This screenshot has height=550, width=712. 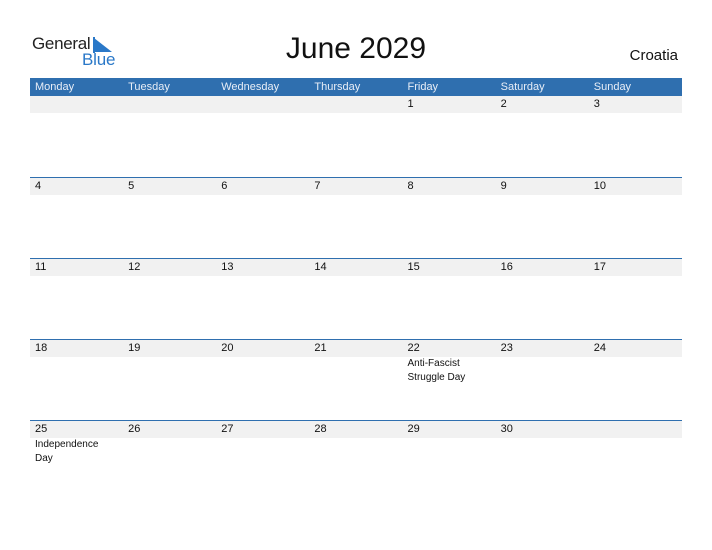 I want to click on day-number: 20, so click(x=227, y=348).